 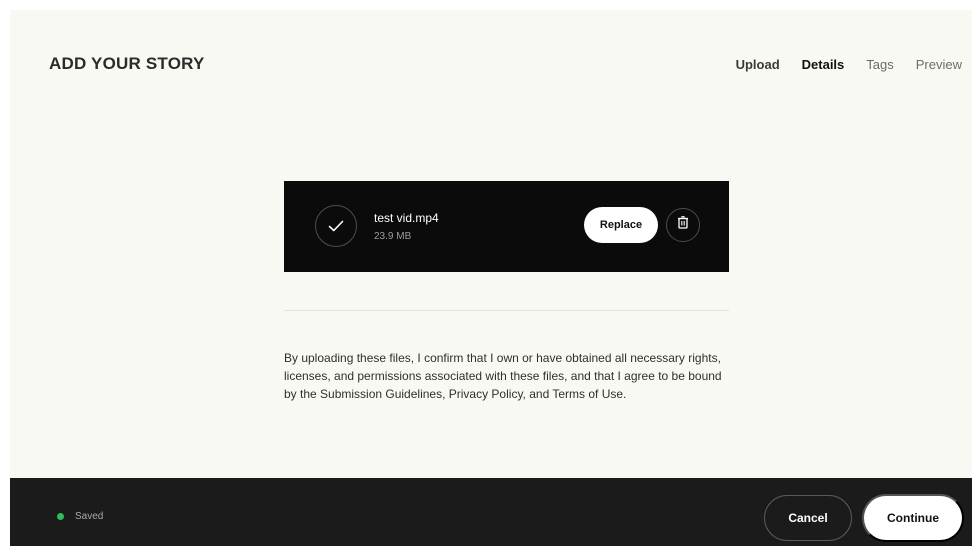 I want to click on save-status: Saved, so click(x=80, y=516).